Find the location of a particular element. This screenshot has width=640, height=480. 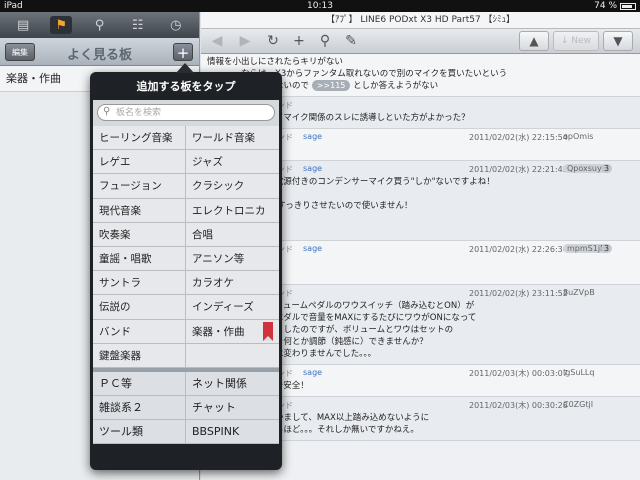

board-cell: サントラ is located at coordinates (139, 283).